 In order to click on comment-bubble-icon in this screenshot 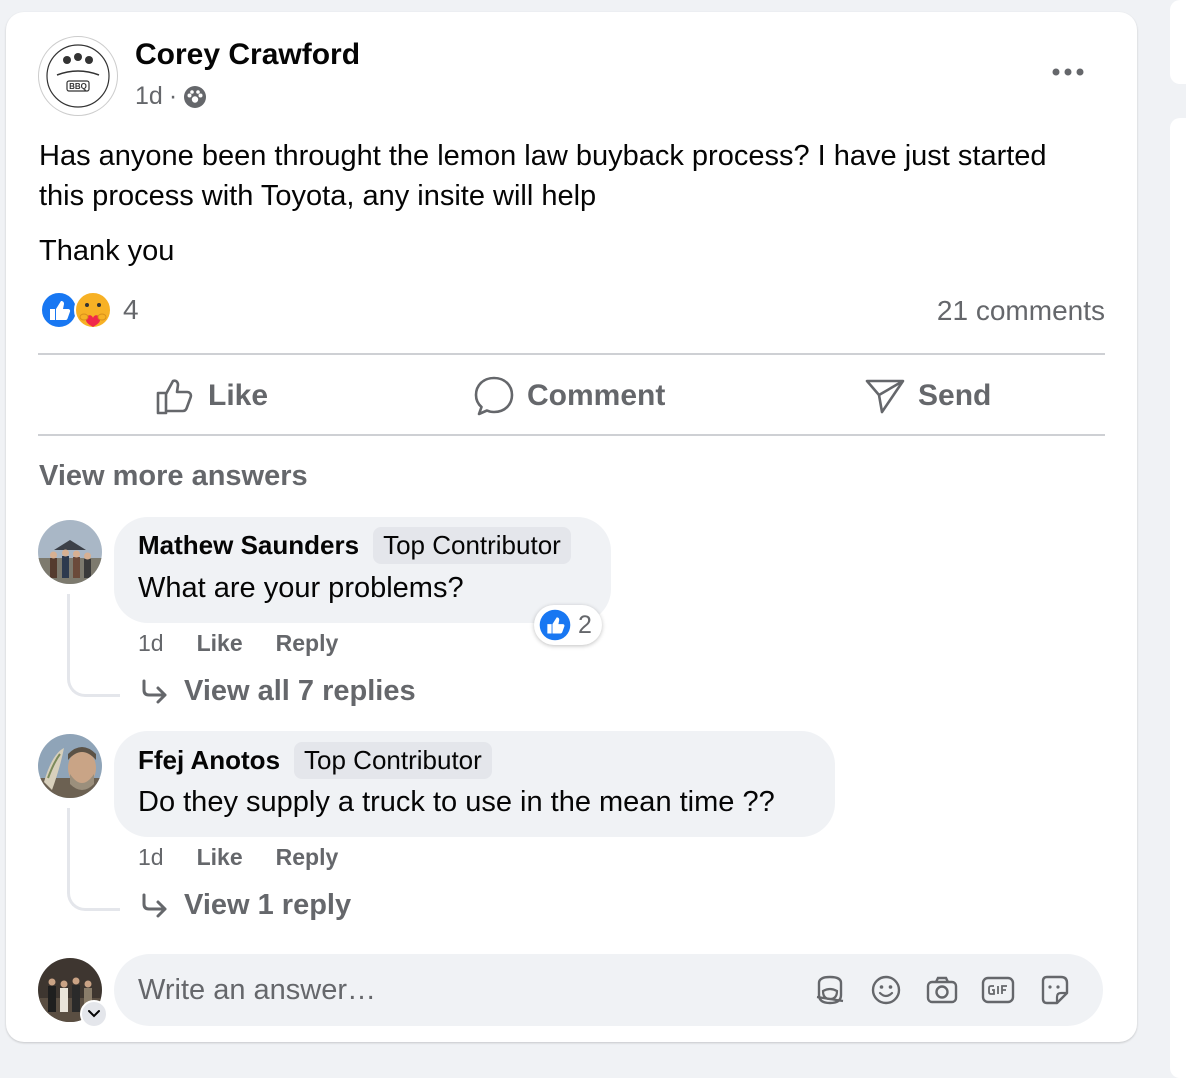, I will do `click(494, 396)`.